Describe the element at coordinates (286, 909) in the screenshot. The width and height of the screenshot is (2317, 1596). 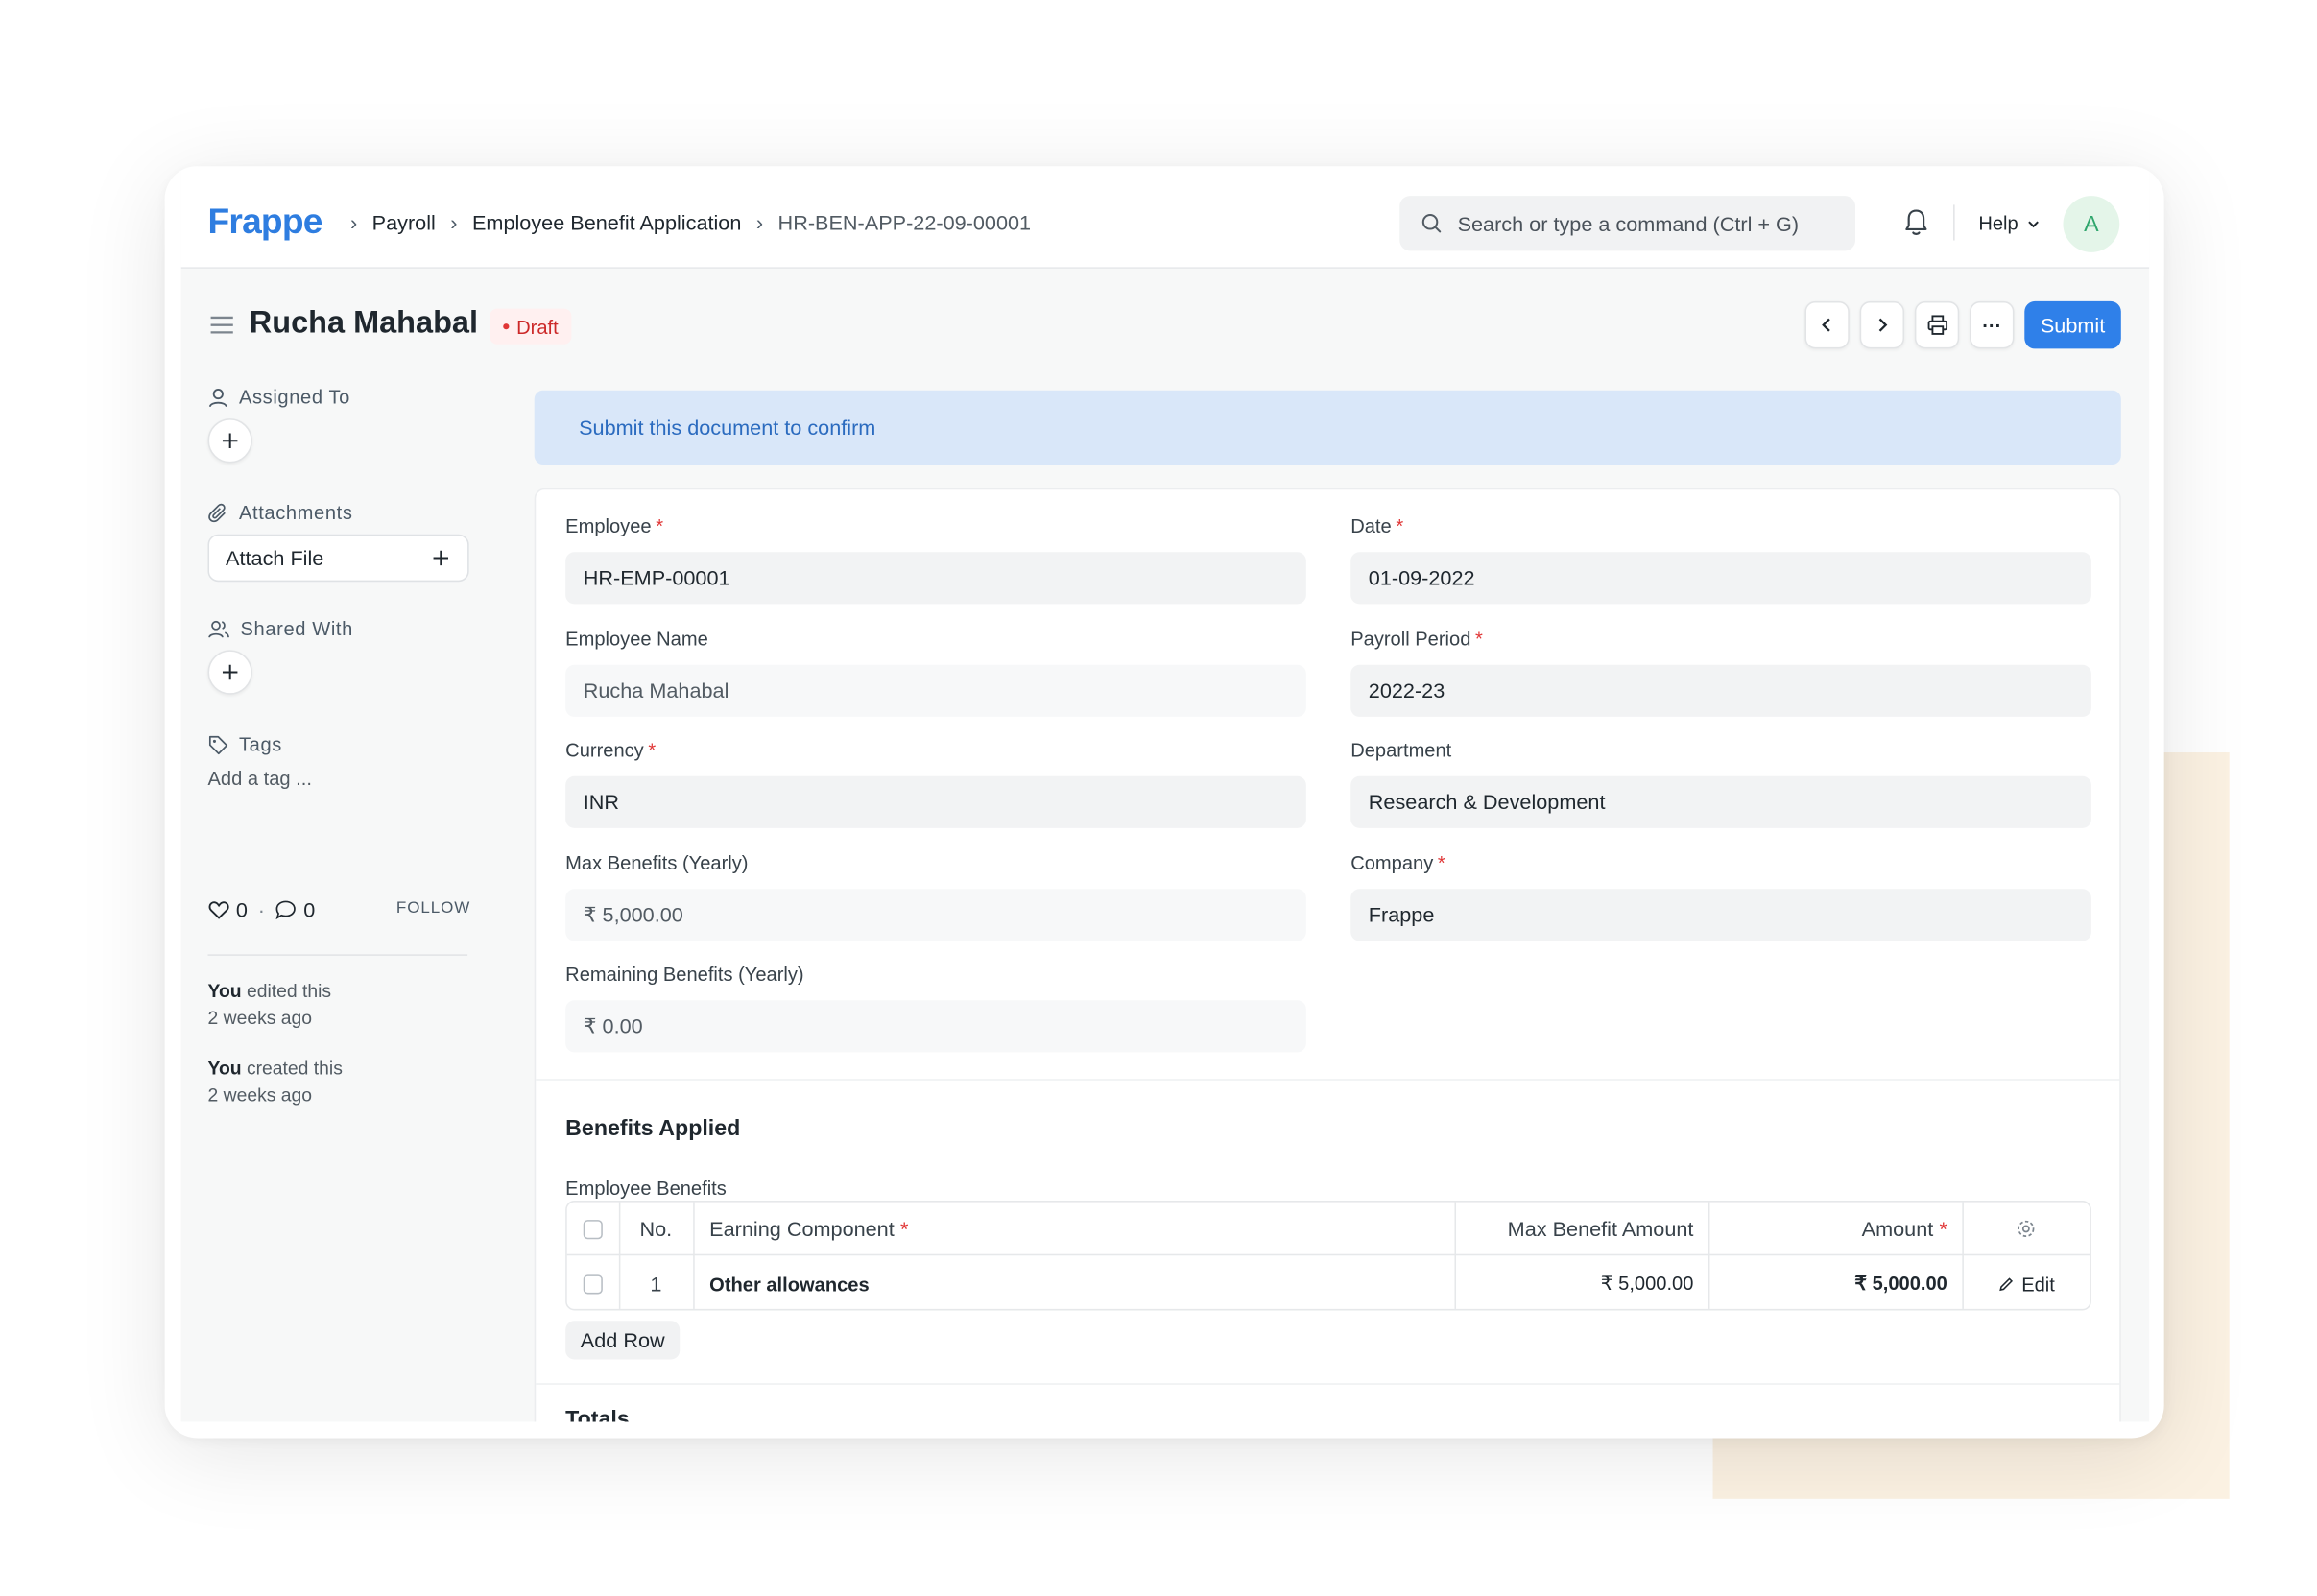
I see `comment-icon` at that location.